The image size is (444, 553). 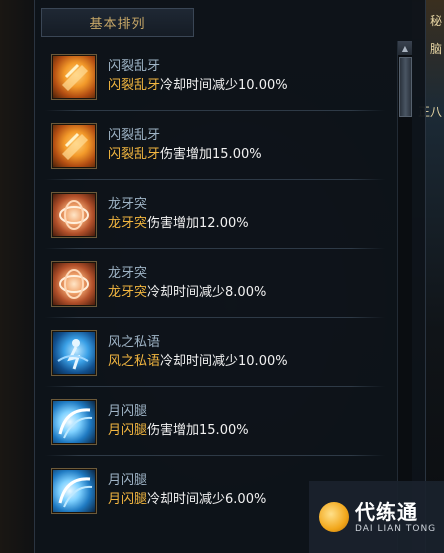 I want to click on scroll-up-arrow-icon: ▲, so click(x=405, y=48).